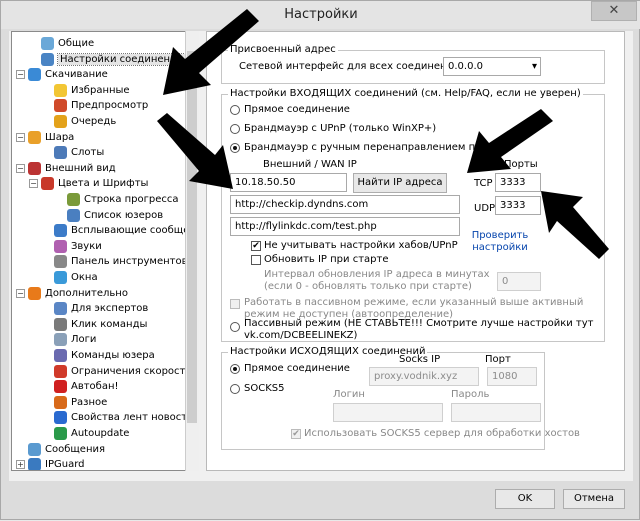 This screenshot has width=640, height=521. I want to click on tree-item: − Внешний вид, so click(66, 168).